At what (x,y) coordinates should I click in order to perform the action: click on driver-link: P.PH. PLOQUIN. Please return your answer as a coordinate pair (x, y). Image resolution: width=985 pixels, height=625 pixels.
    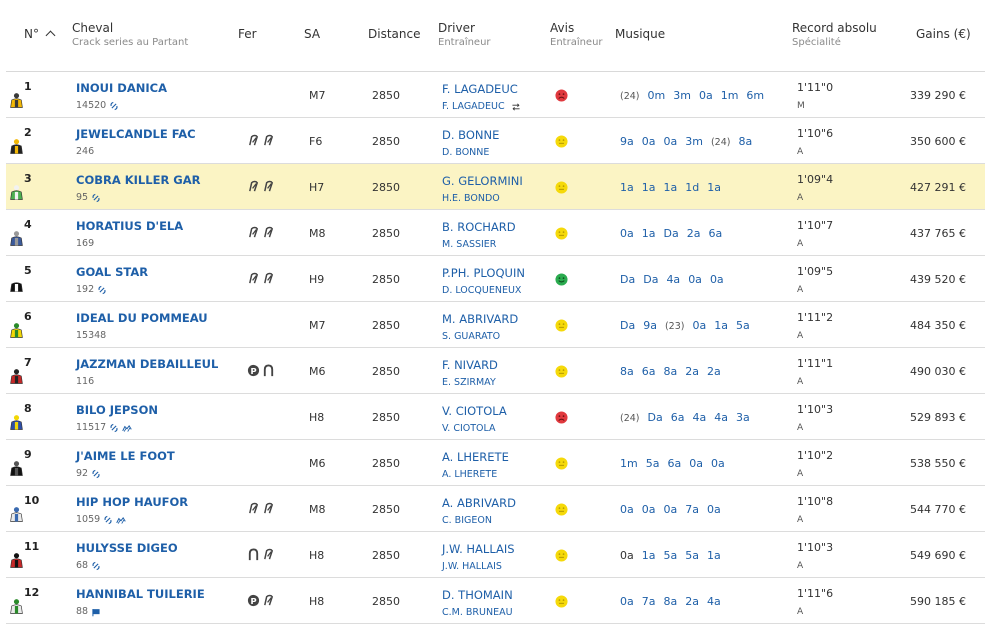
    Looking at the image, I should click on (483, 273).